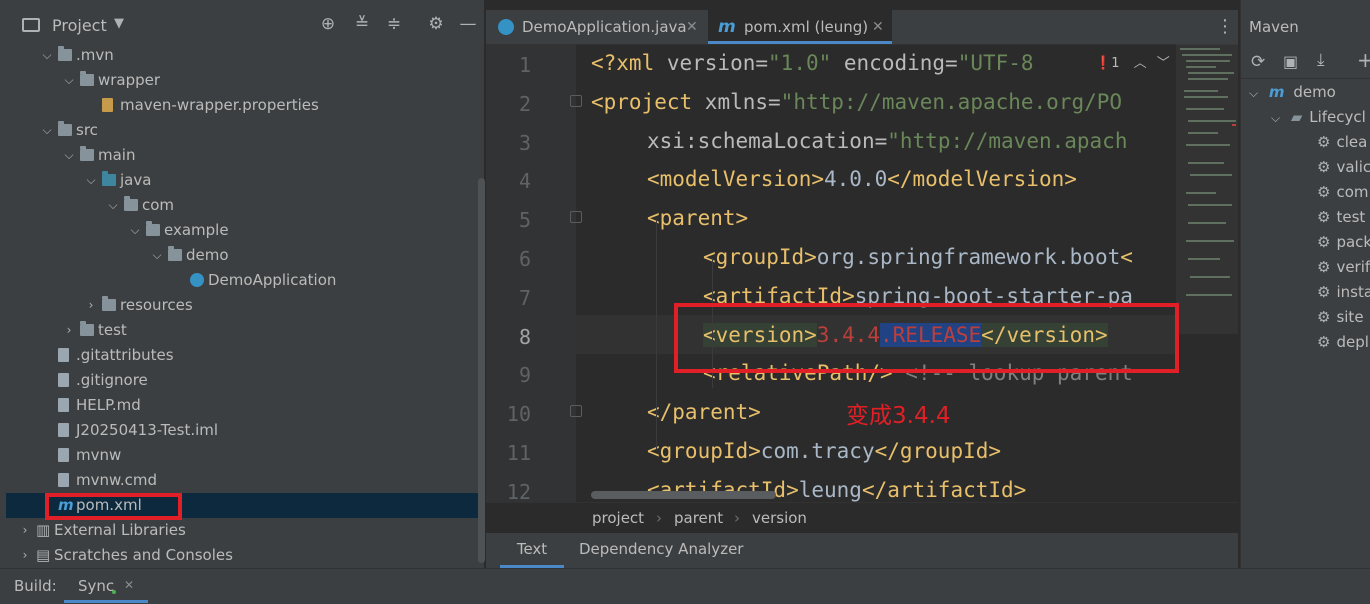 This screenshot has height=604, width=1370. I want to click on tree-item: HELP.md, so click(245, 405).